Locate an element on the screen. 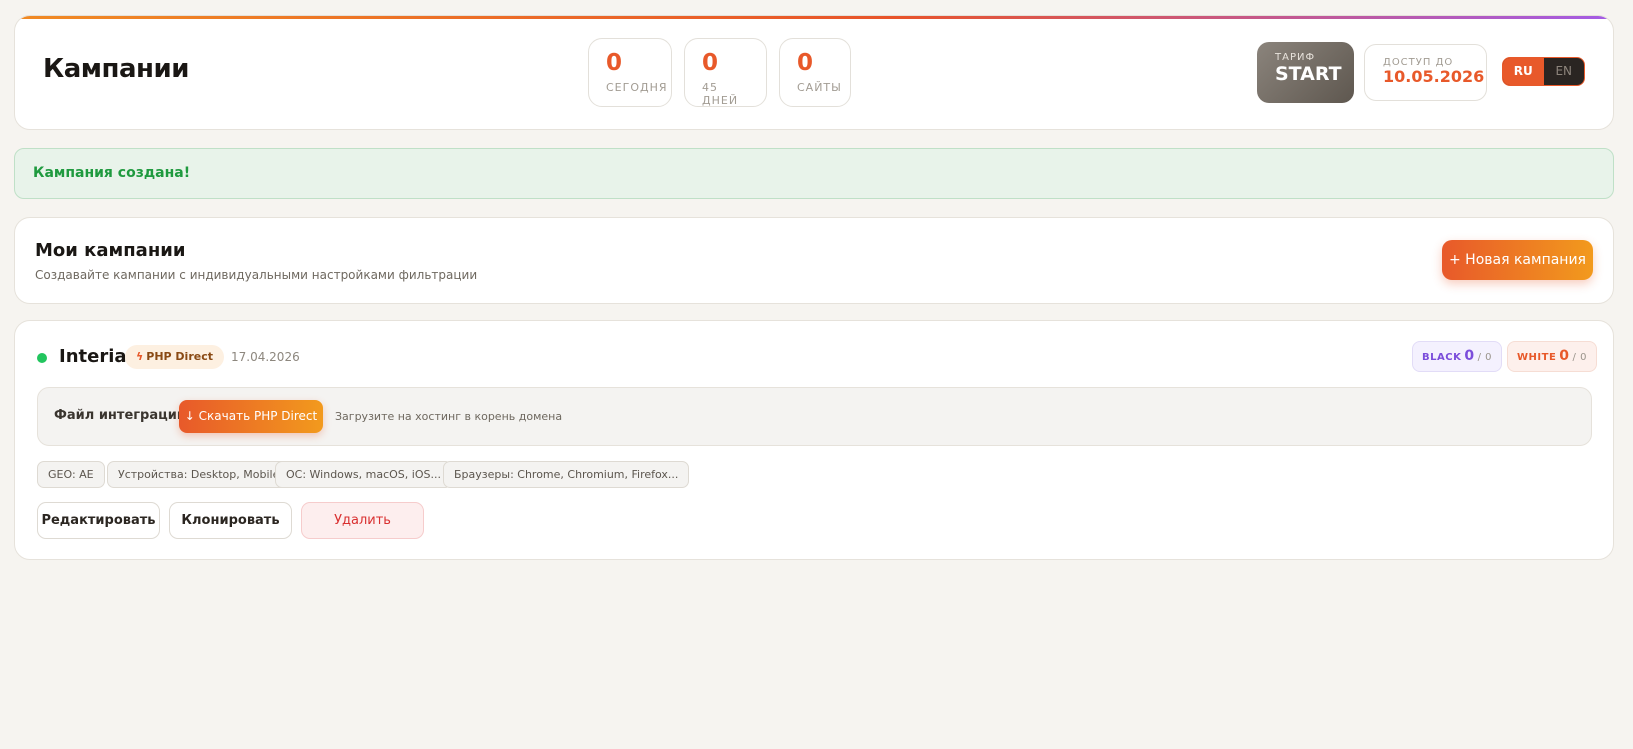  white-counter: WHITE 0/ 0 is located at coordinates (1552, 356).